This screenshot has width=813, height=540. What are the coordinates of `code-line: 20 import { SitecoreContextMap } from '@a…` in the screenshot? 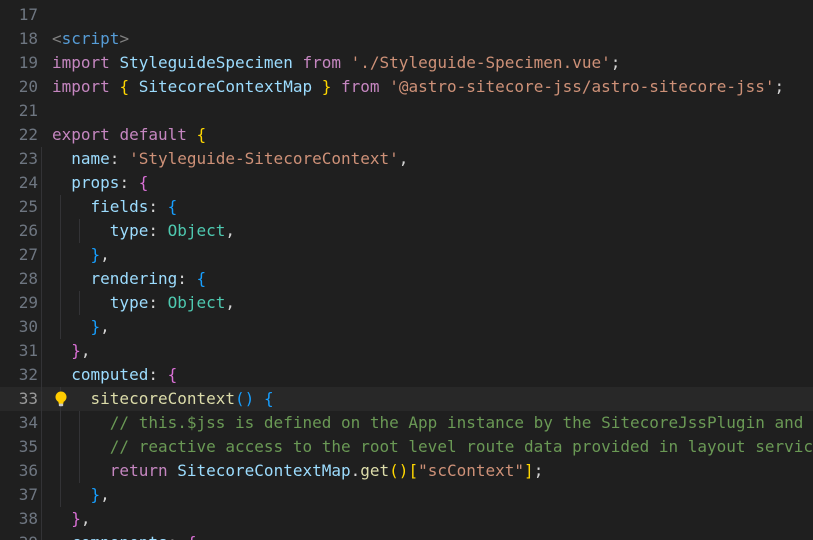 It's located at (406, 87).